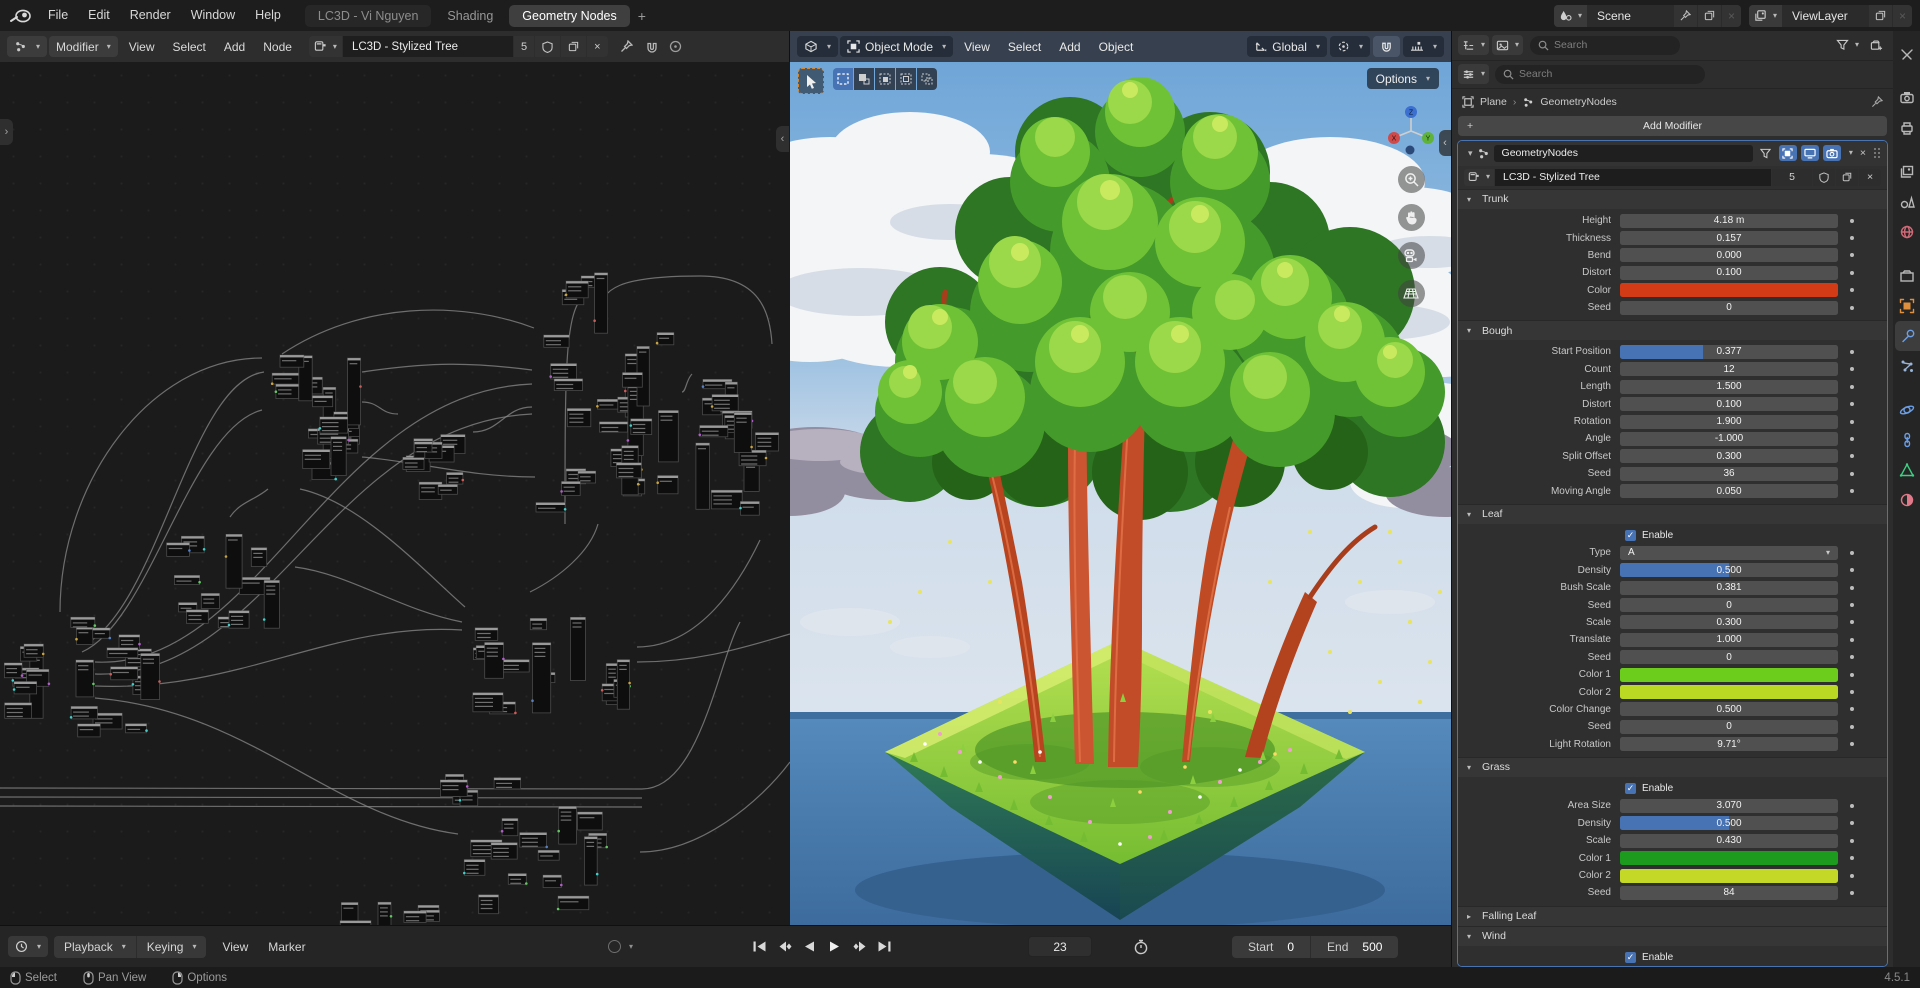 The image size is (1920, 988). Describe the element at coordinates (1411, 179) in the screenshot. I see `zoom-gizmo-button` at that location.